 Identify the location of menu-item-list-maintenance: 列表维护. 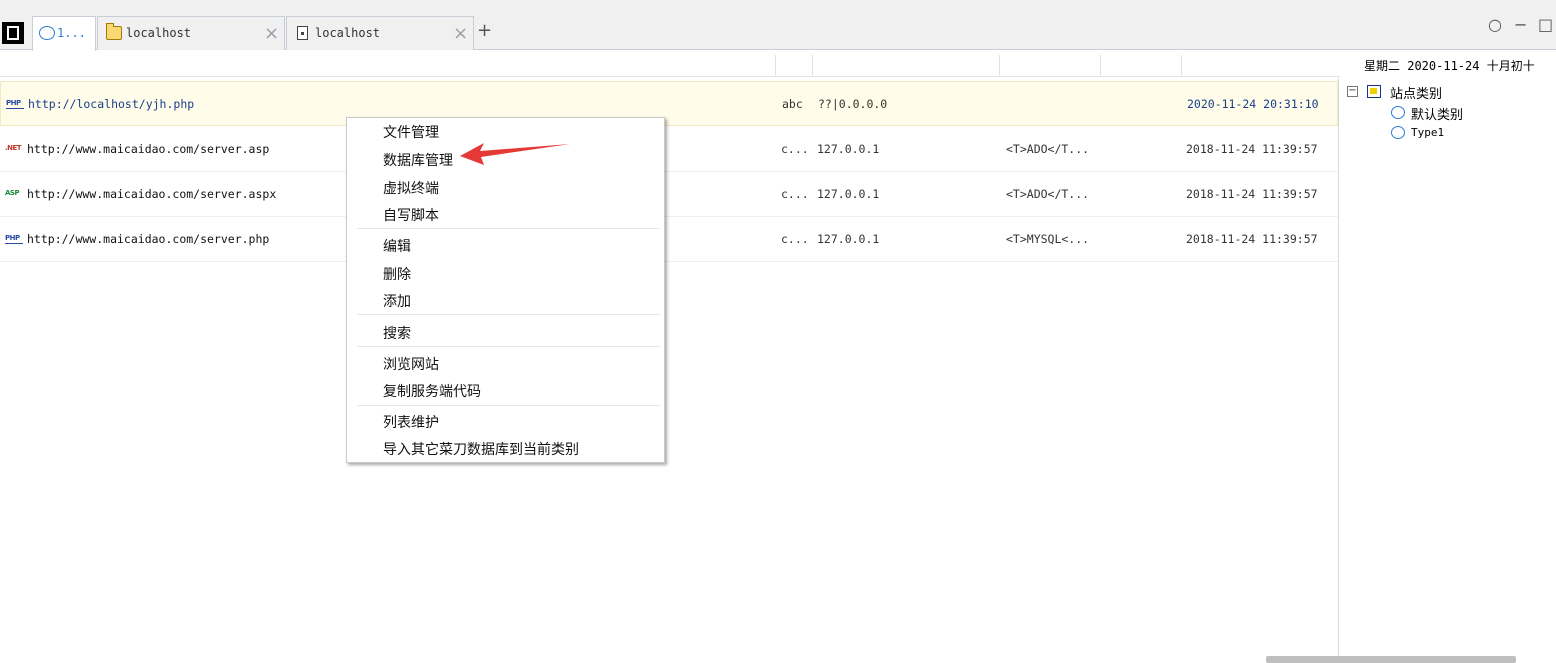
(411, 422).